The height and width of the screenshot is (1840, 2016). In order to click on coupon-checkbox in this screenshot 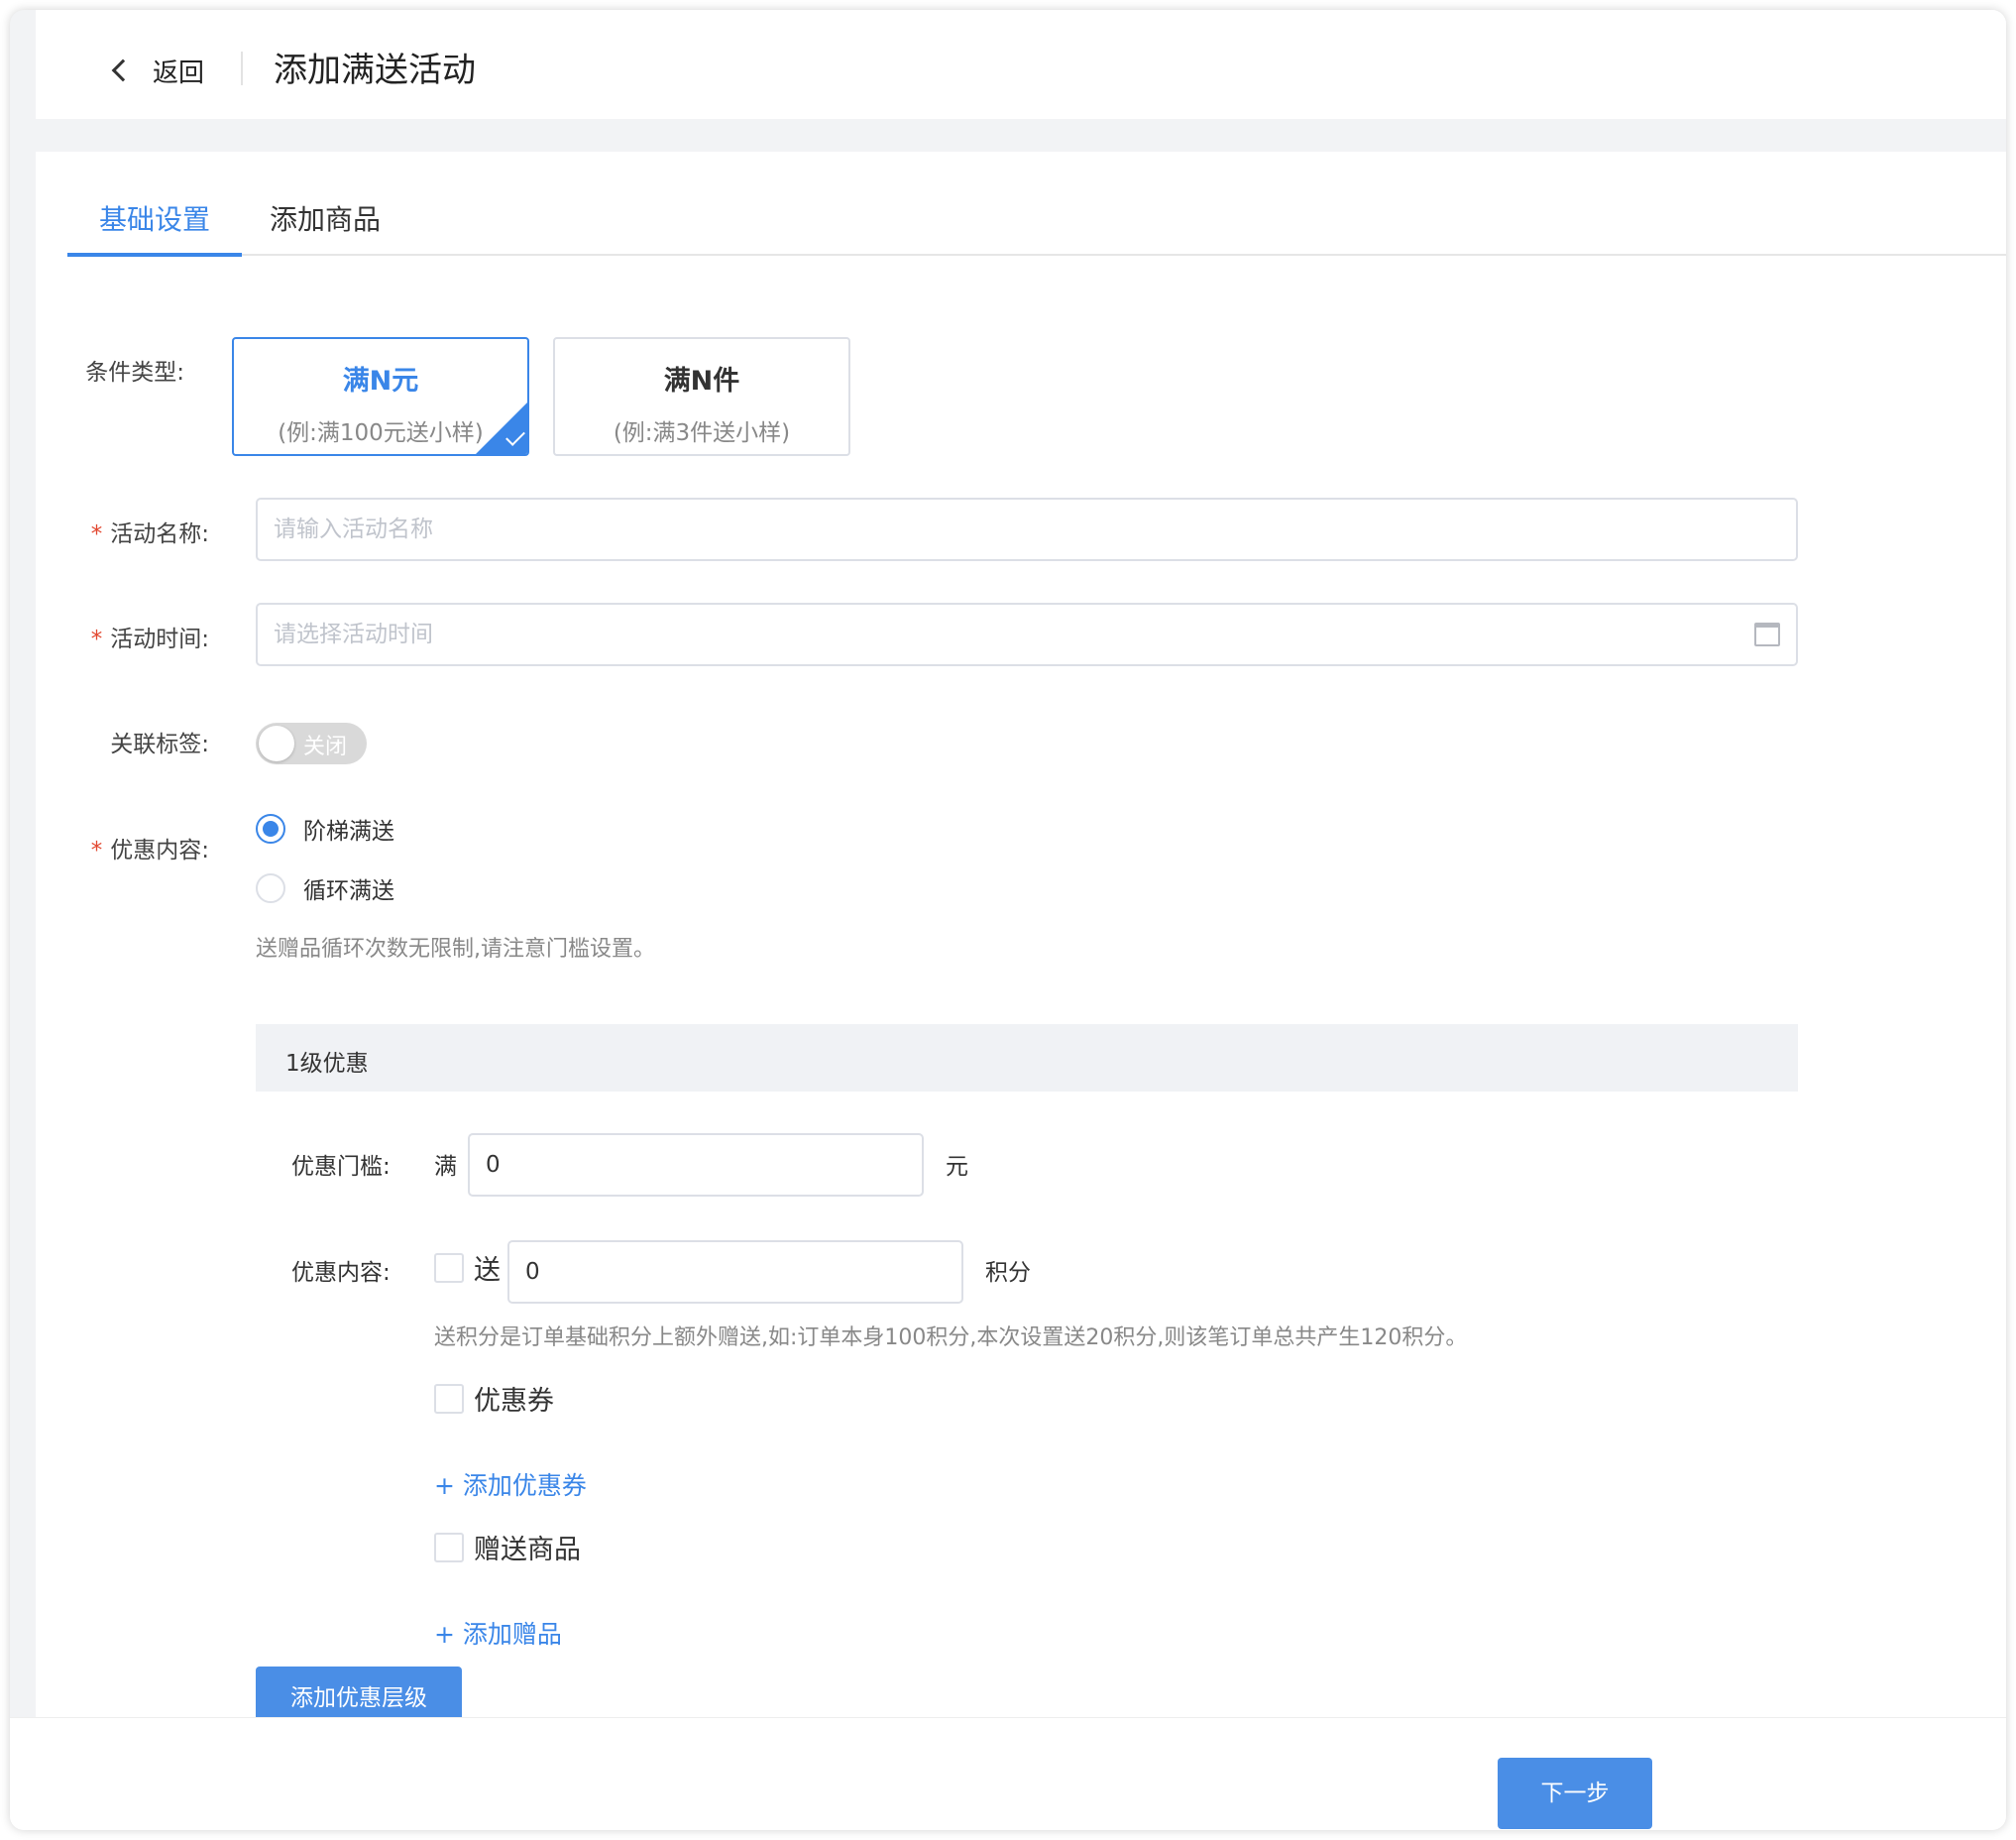, I will do `click(449, 1398)`.